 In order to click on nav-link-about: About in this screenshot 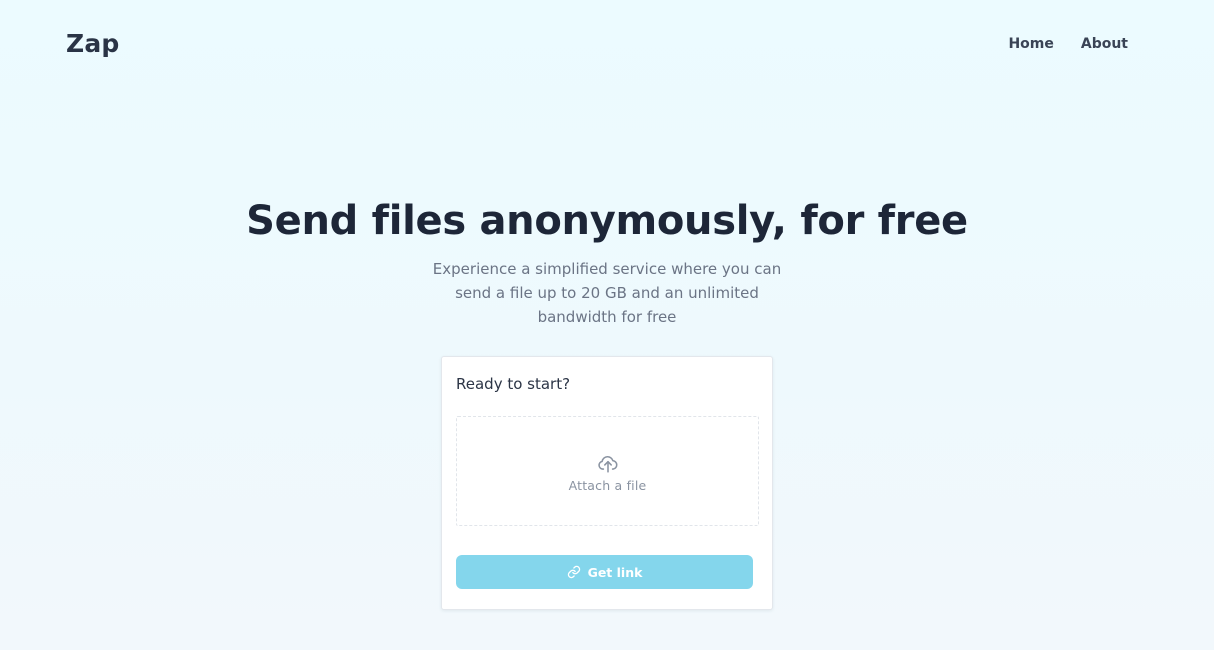, I will do `click(1104, 44)`.